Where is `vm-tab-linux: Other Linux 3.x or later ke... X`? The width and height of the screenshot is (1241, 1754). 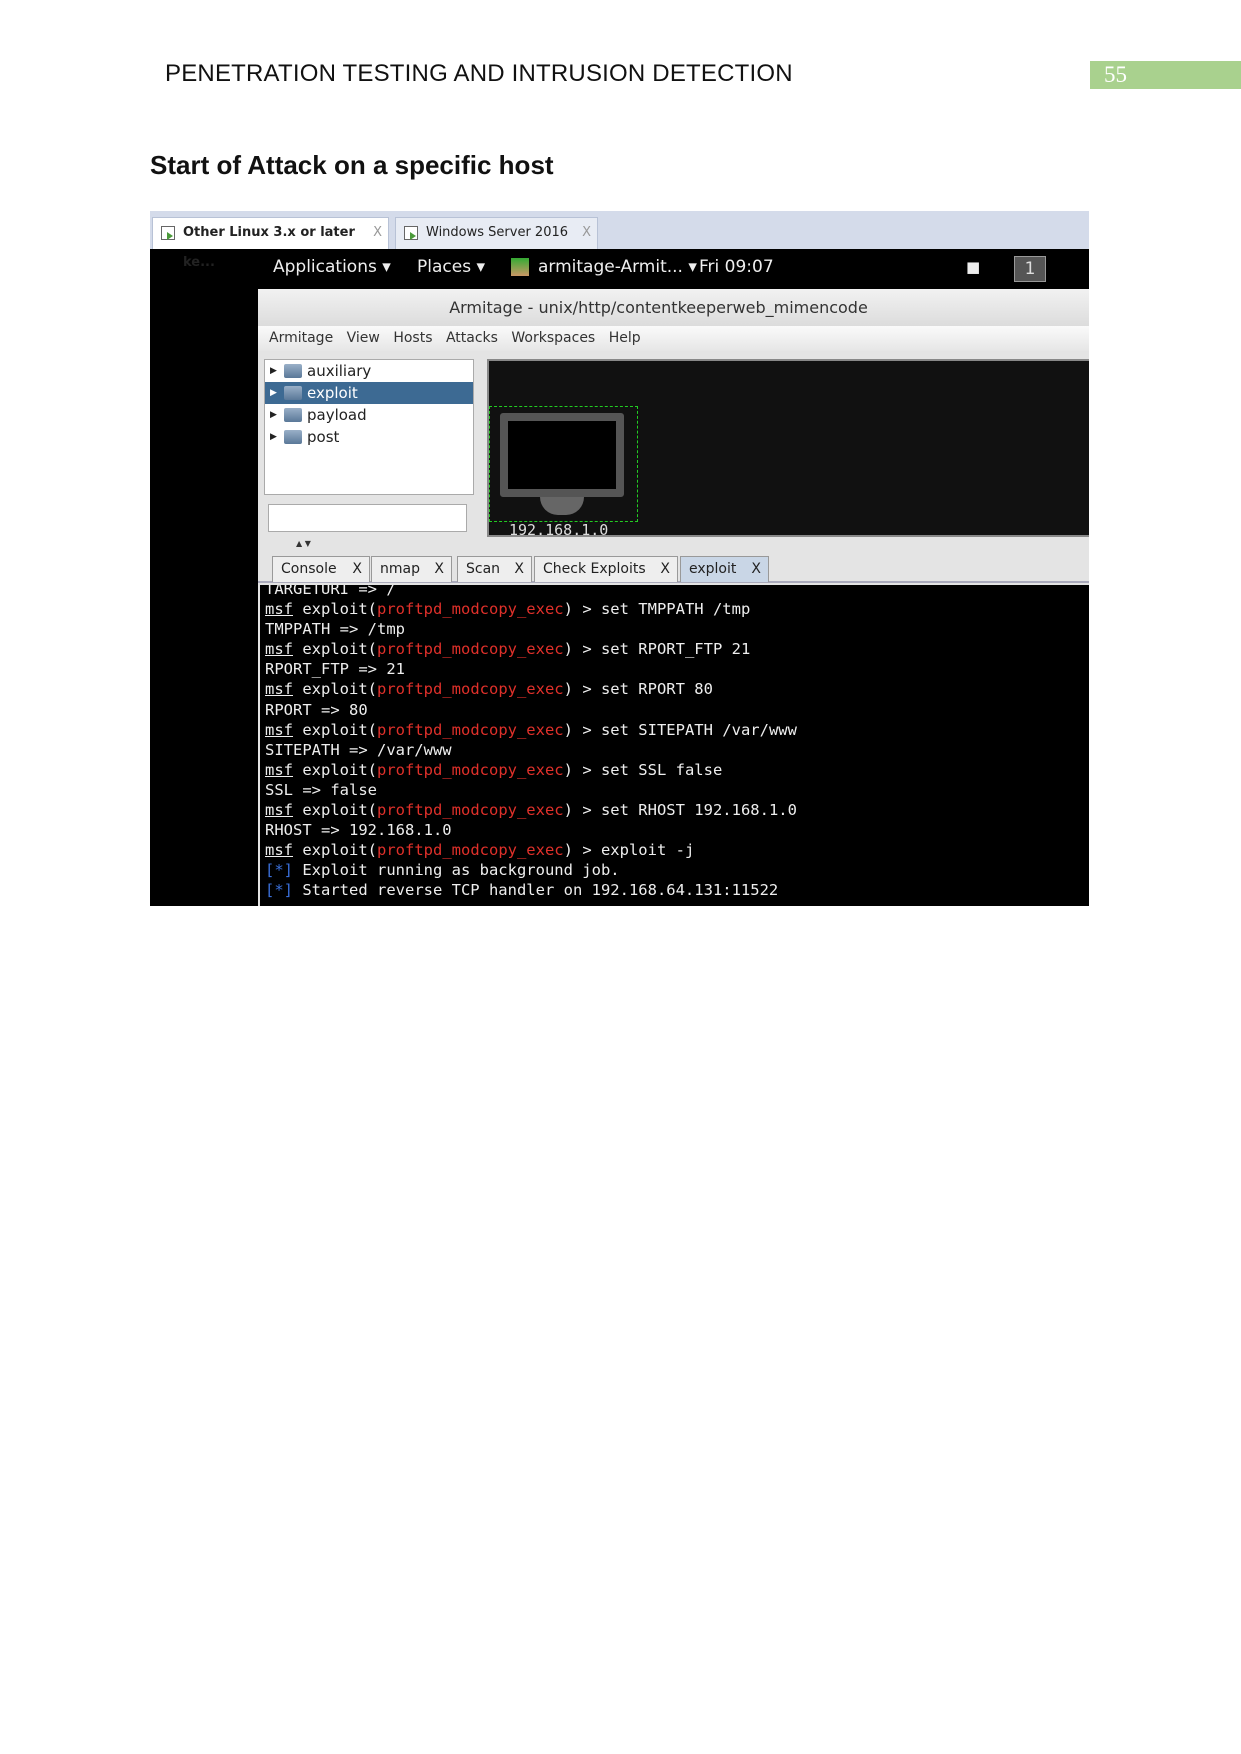
vm-tab-linux: Other Linux 3.x or later ke... X is located at coordinates (270, 243).